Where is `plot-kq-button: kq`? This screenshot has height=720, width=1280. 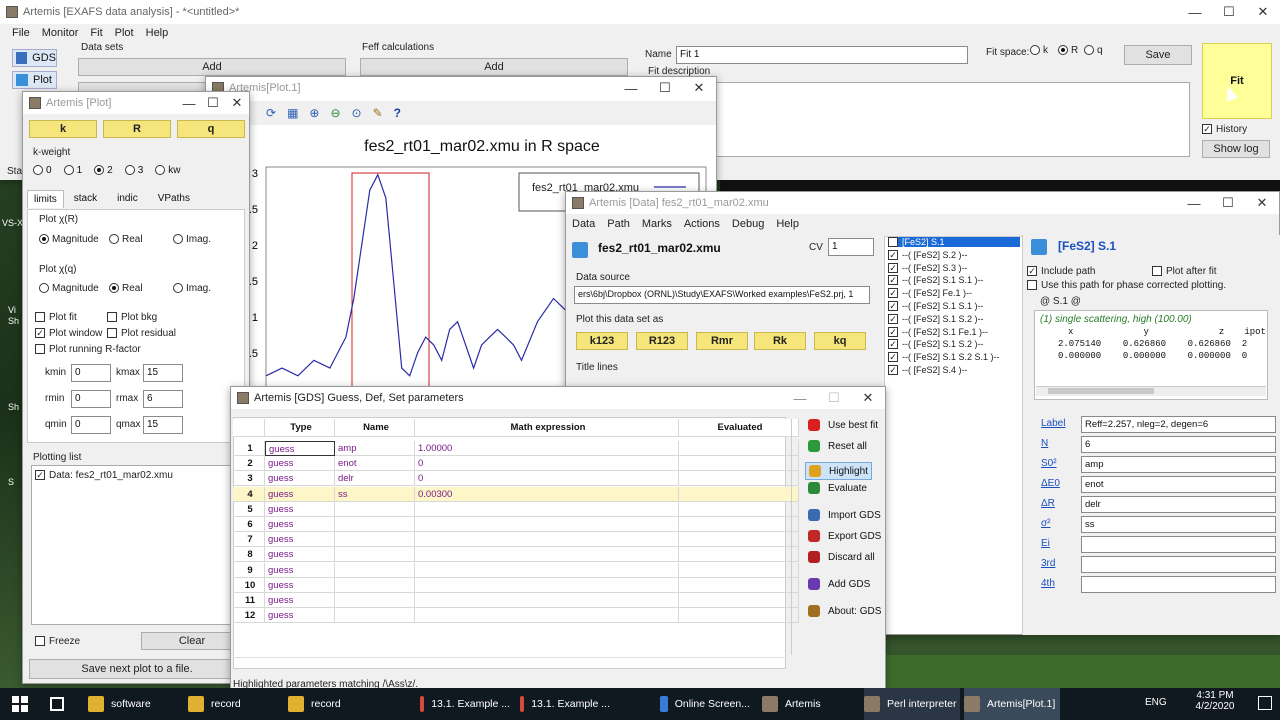 plot-kq-button: kq is located at coordinates (840, 341).